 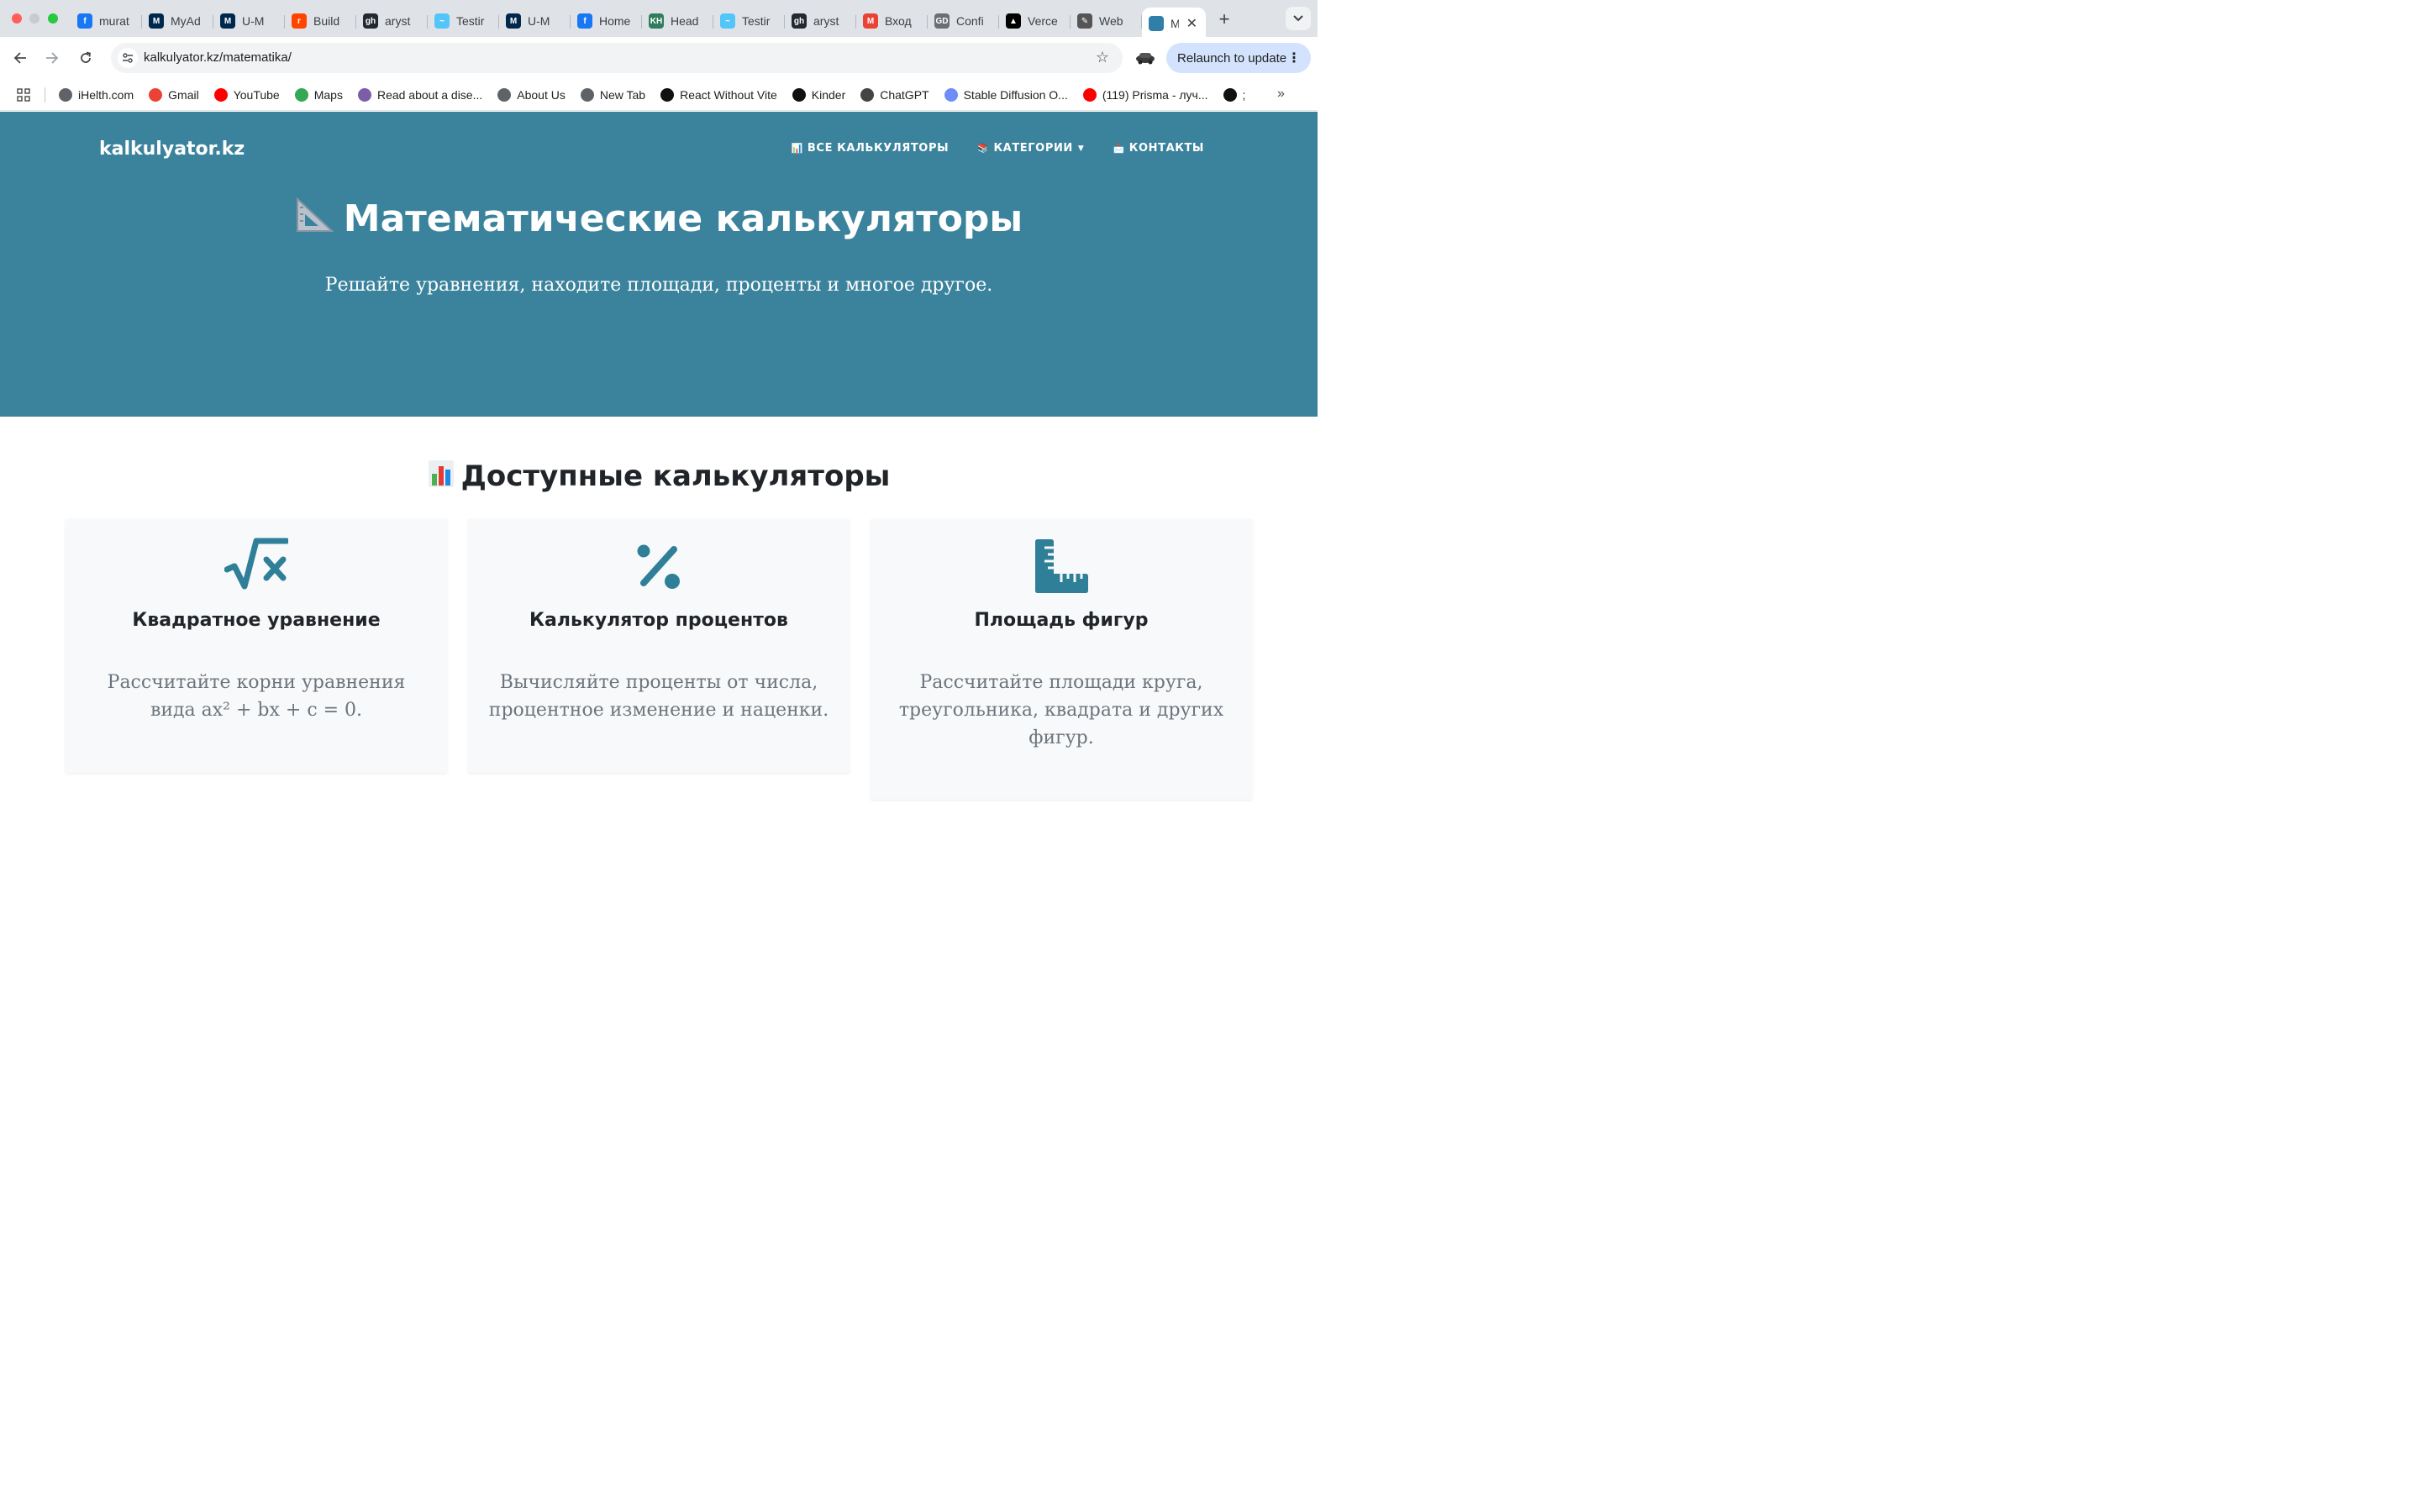 I want to click on nav-categories-dropdown: 📚 КАТЕГОРИИ ▼, so click(x=1030, y=148).